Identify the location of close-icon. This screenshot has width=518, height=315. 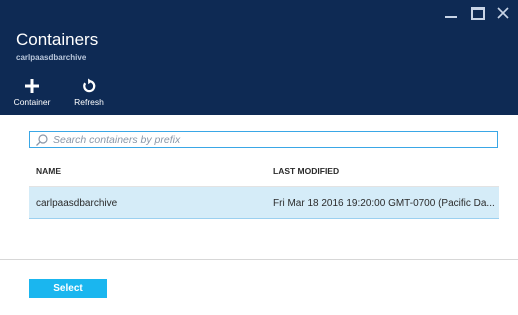
(503, 13).